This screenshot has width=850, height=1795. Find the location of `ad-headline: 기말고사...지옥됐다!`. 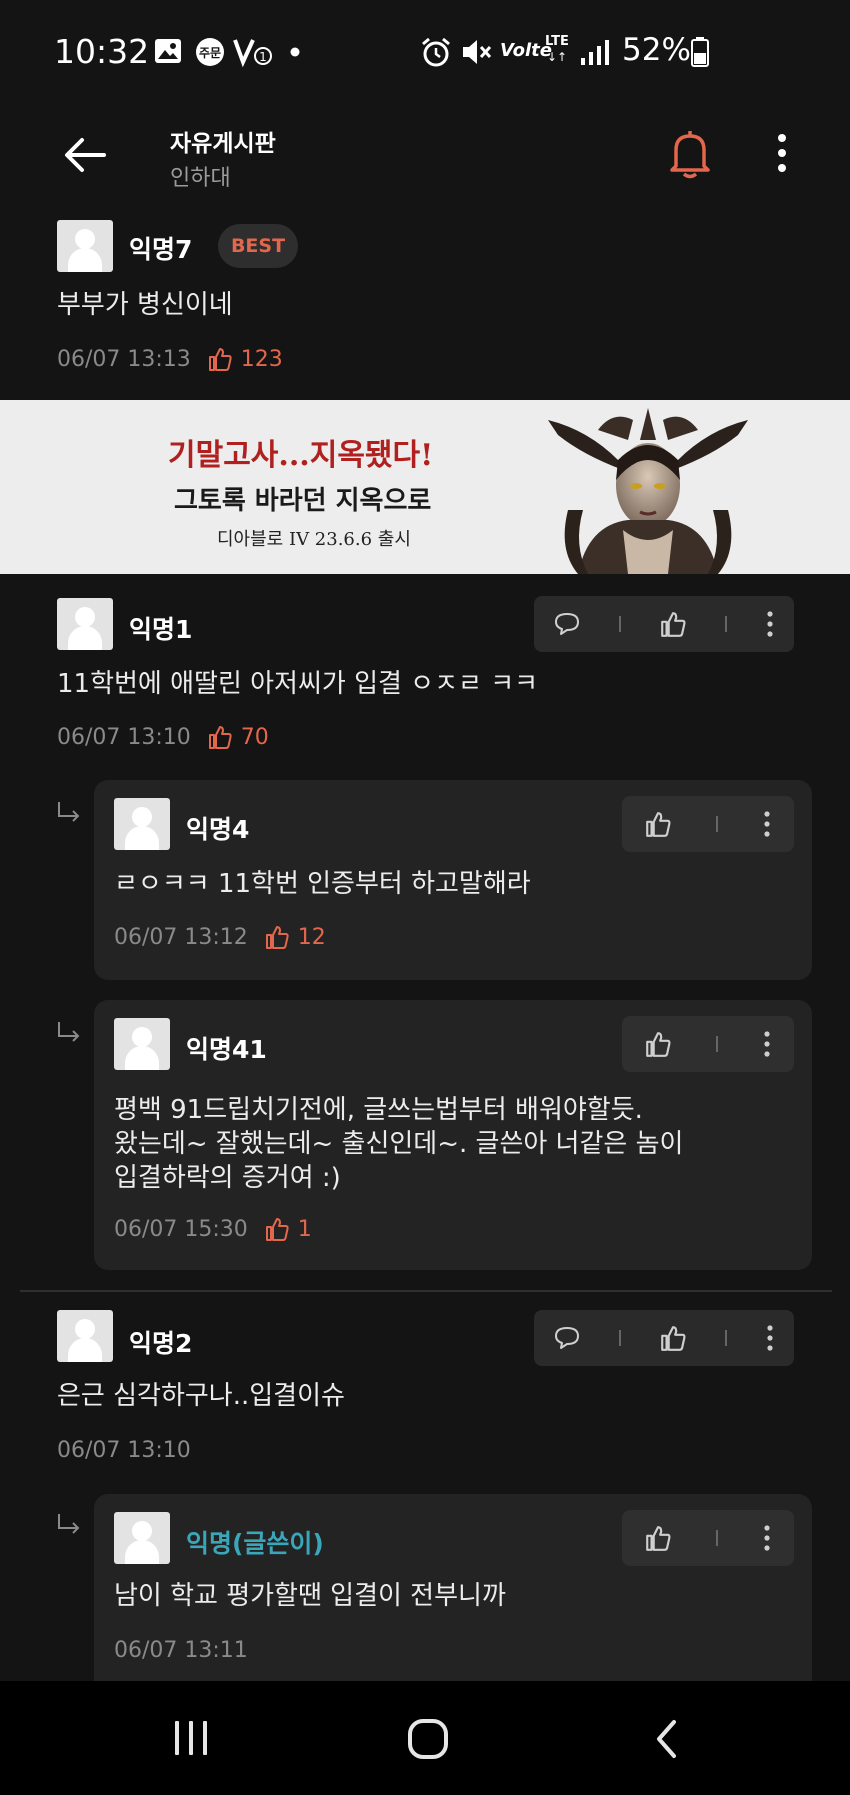

ad-headline: 기말고사...지옥됐다! is located at coordinates (301, 455).